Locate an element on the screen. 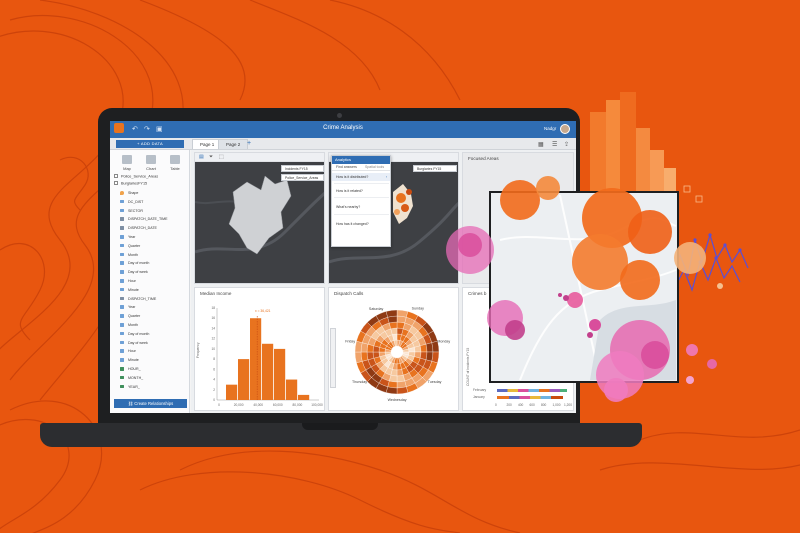 This screenshot has height=533, width=800. field-item: DC_DIST is located at coordinates (132, 201).